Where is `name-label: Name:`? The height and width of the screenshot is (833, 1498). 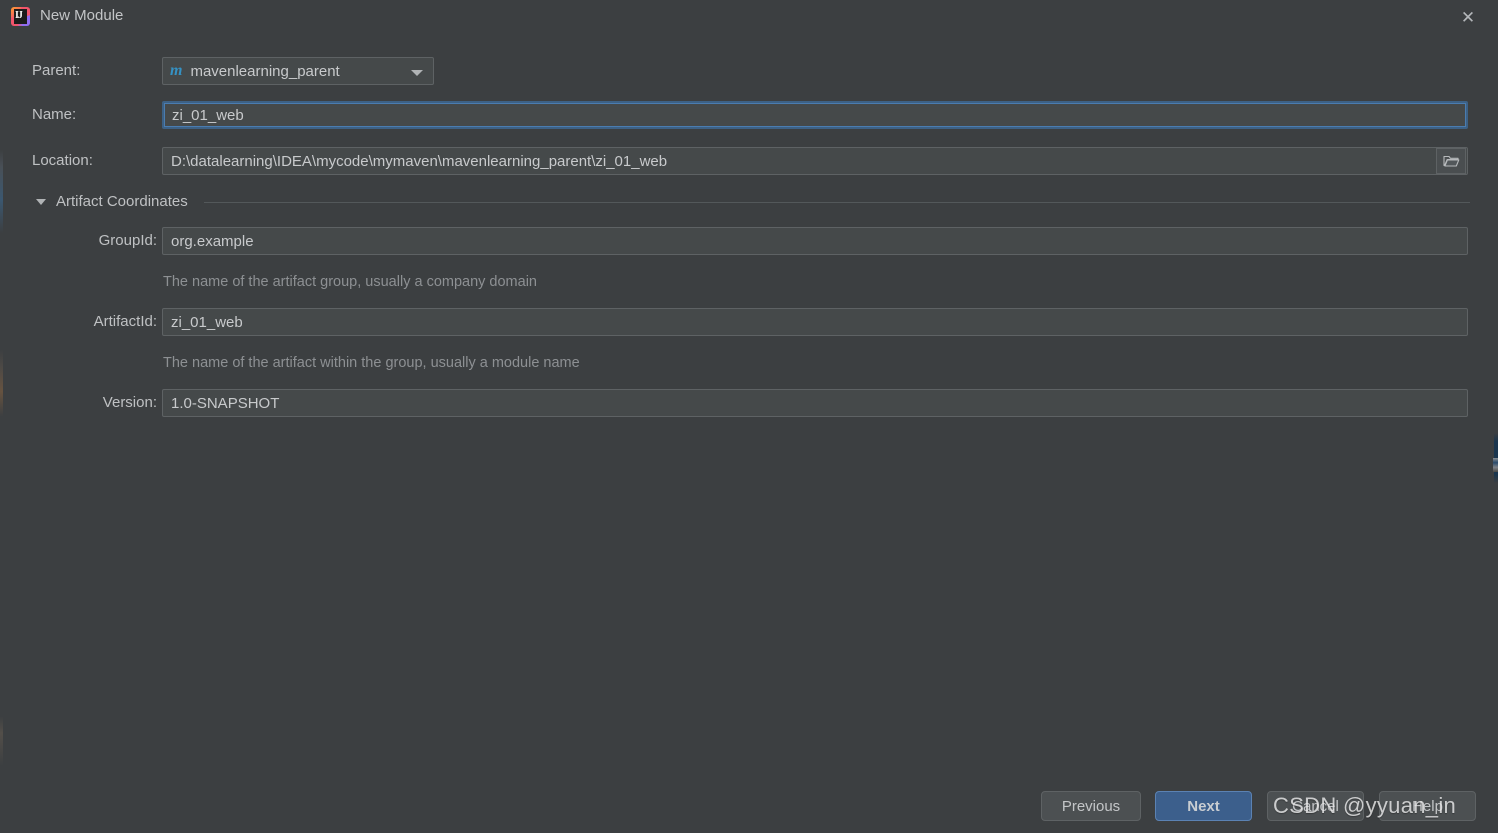 name-label: Name: is located at coordinates (54, 114).